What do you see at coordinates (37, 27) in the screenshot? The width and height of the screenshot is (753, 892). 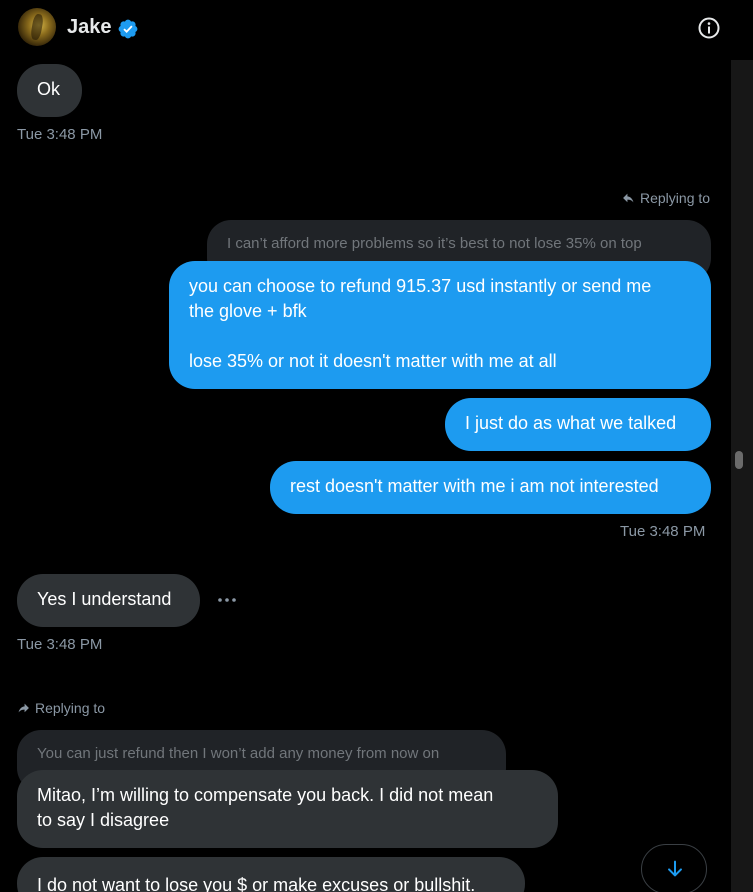 I see `avatar` at bounding box center [37, 27].